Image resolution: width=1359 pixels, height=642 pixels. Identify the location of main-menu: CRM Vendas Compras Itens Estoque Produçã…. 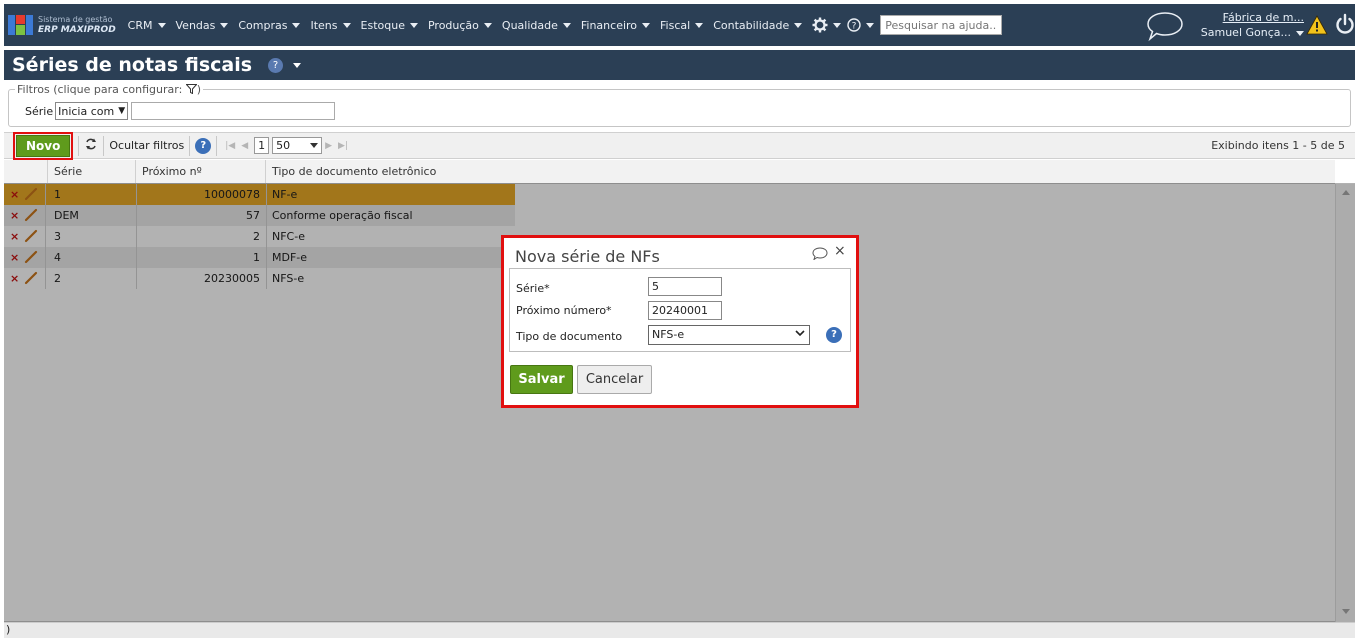
(565, 25).